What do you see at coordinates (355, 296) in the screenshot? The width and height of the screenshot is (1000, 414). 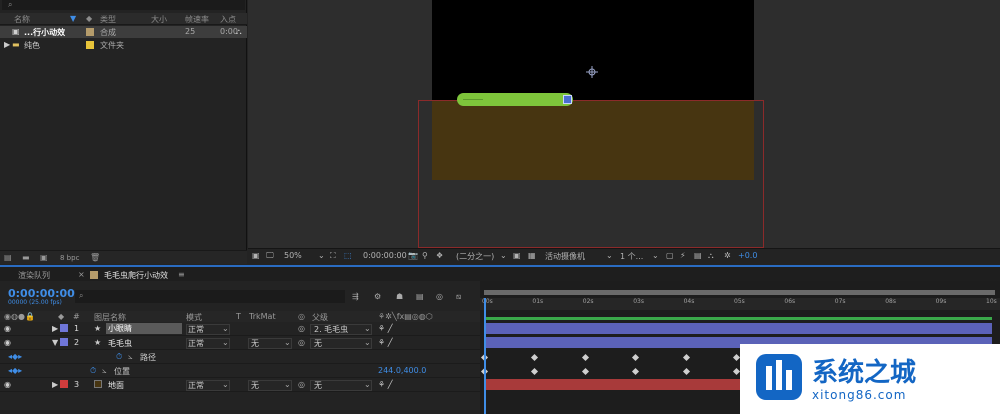 I see `comp-mini-flowchart-icon: ⇶` at bounding box center [355, 296].